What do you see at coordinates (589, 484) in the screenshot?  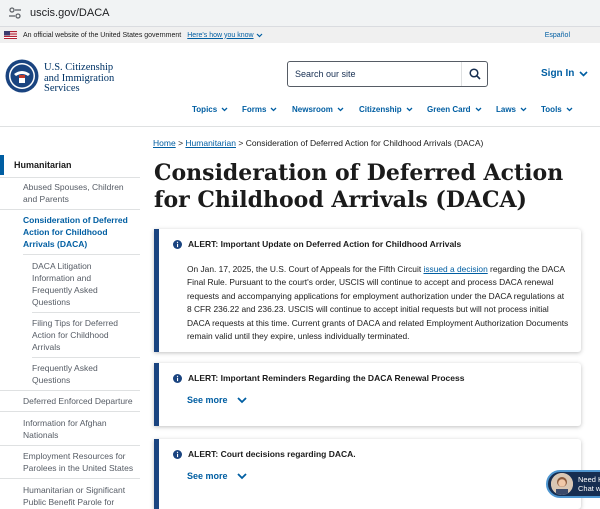 I see `chat-widget-text: Need H Chat w` at bounding box center [589, 484].